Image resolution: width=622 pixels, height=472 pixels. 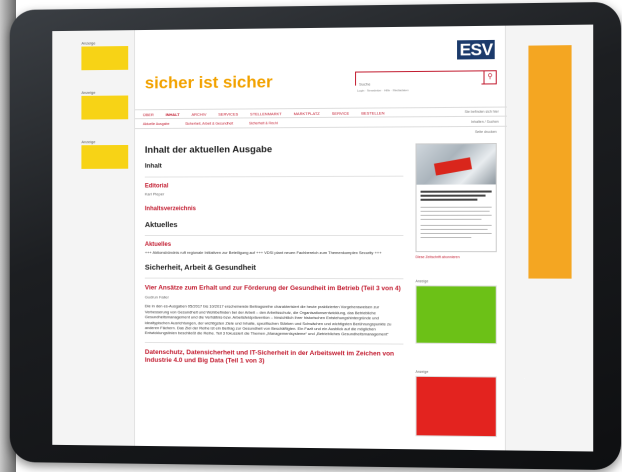 I want to click on subnav-sicherheit-arbeit: Sicherheit, Arbeit & Gesundheit, so click(x=209, y=124).